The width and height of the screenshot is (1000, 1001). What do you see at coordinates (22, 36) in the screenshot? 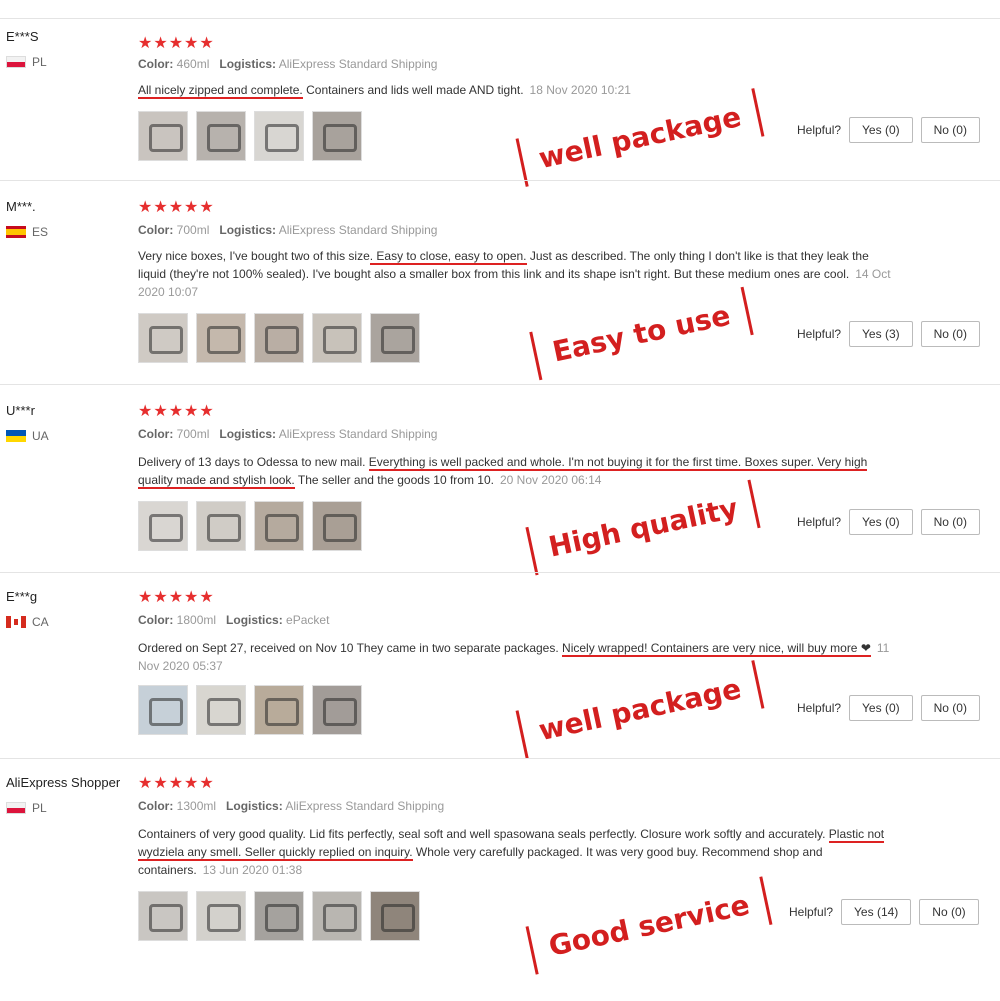
I see `reviewer-name: E***S` at bounding box center [22, 36].